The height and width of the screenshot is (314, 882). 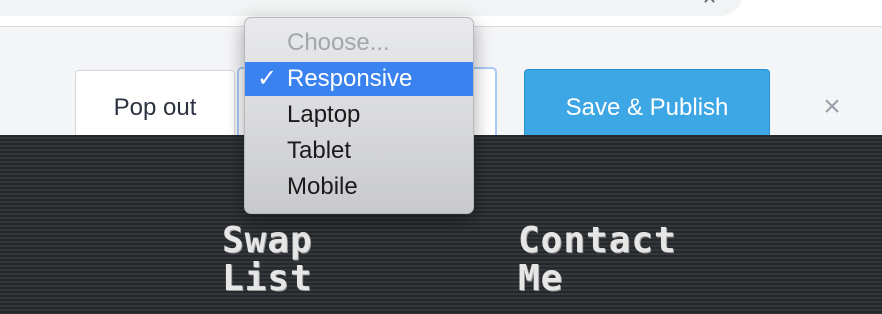 I want to click on url-field, so click(x=371, y=8).